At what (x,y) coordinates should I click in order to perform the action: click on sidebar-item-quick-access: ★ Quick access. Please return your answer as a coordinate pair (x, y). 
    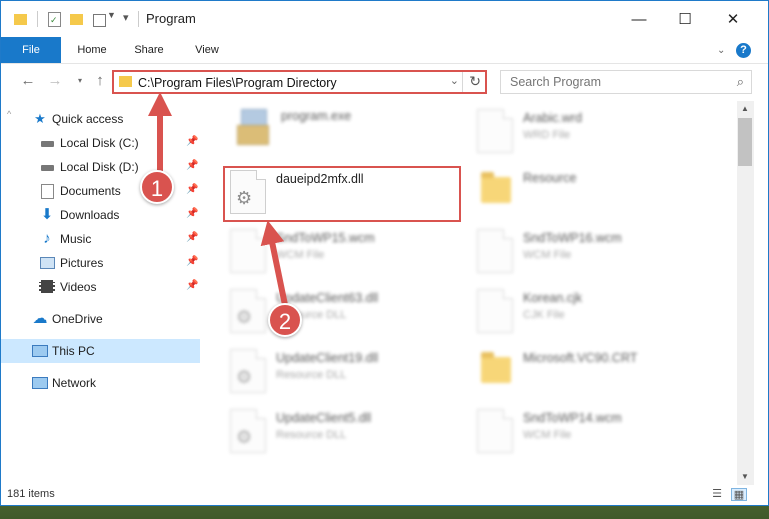
    Looking at the image, I should click on (100, 119).